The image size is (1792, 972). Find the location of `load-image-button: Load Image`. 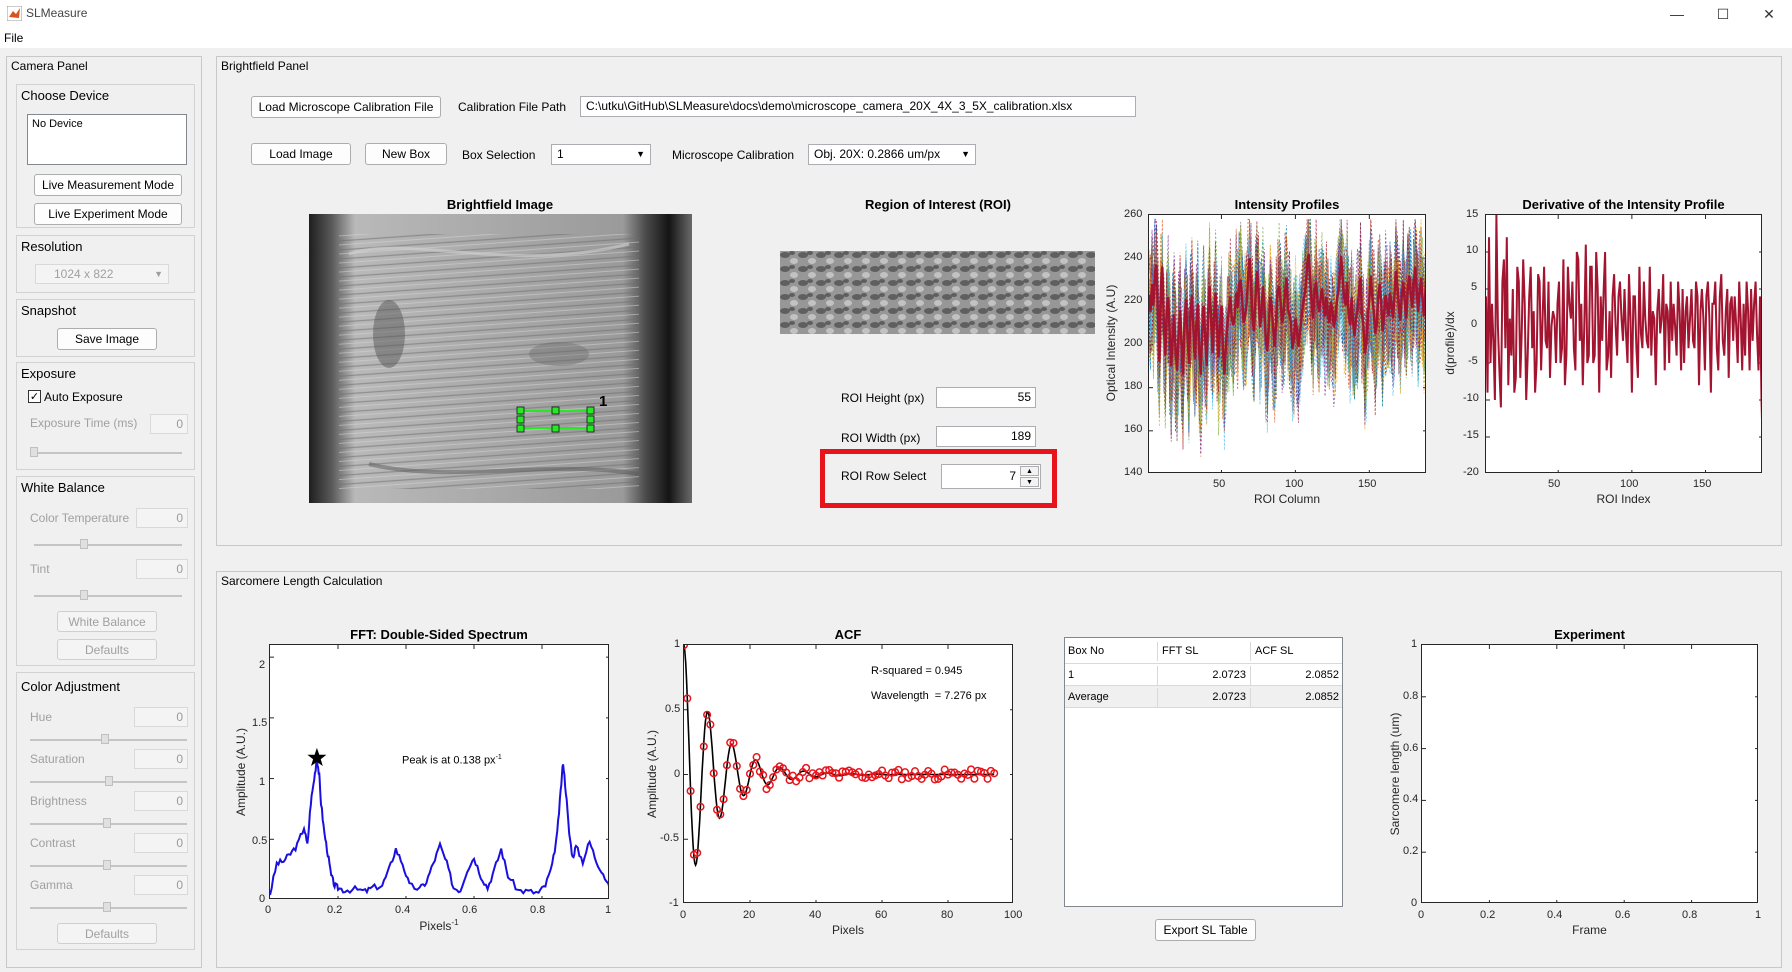

load-image-button: Load Image is located at coordinates (301, 154).